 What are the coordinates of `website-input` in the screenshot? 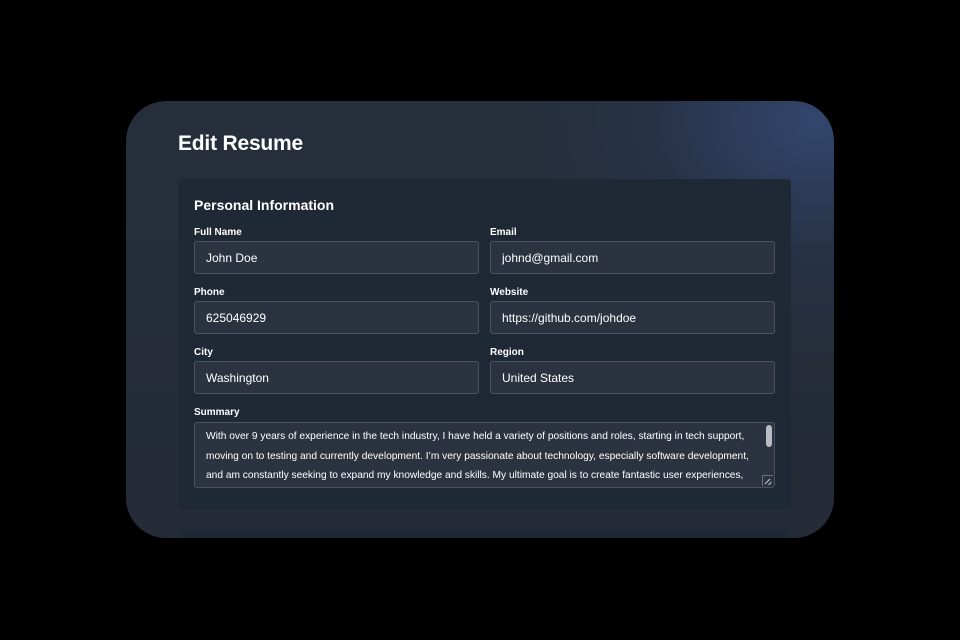 It's located at (632, 317).